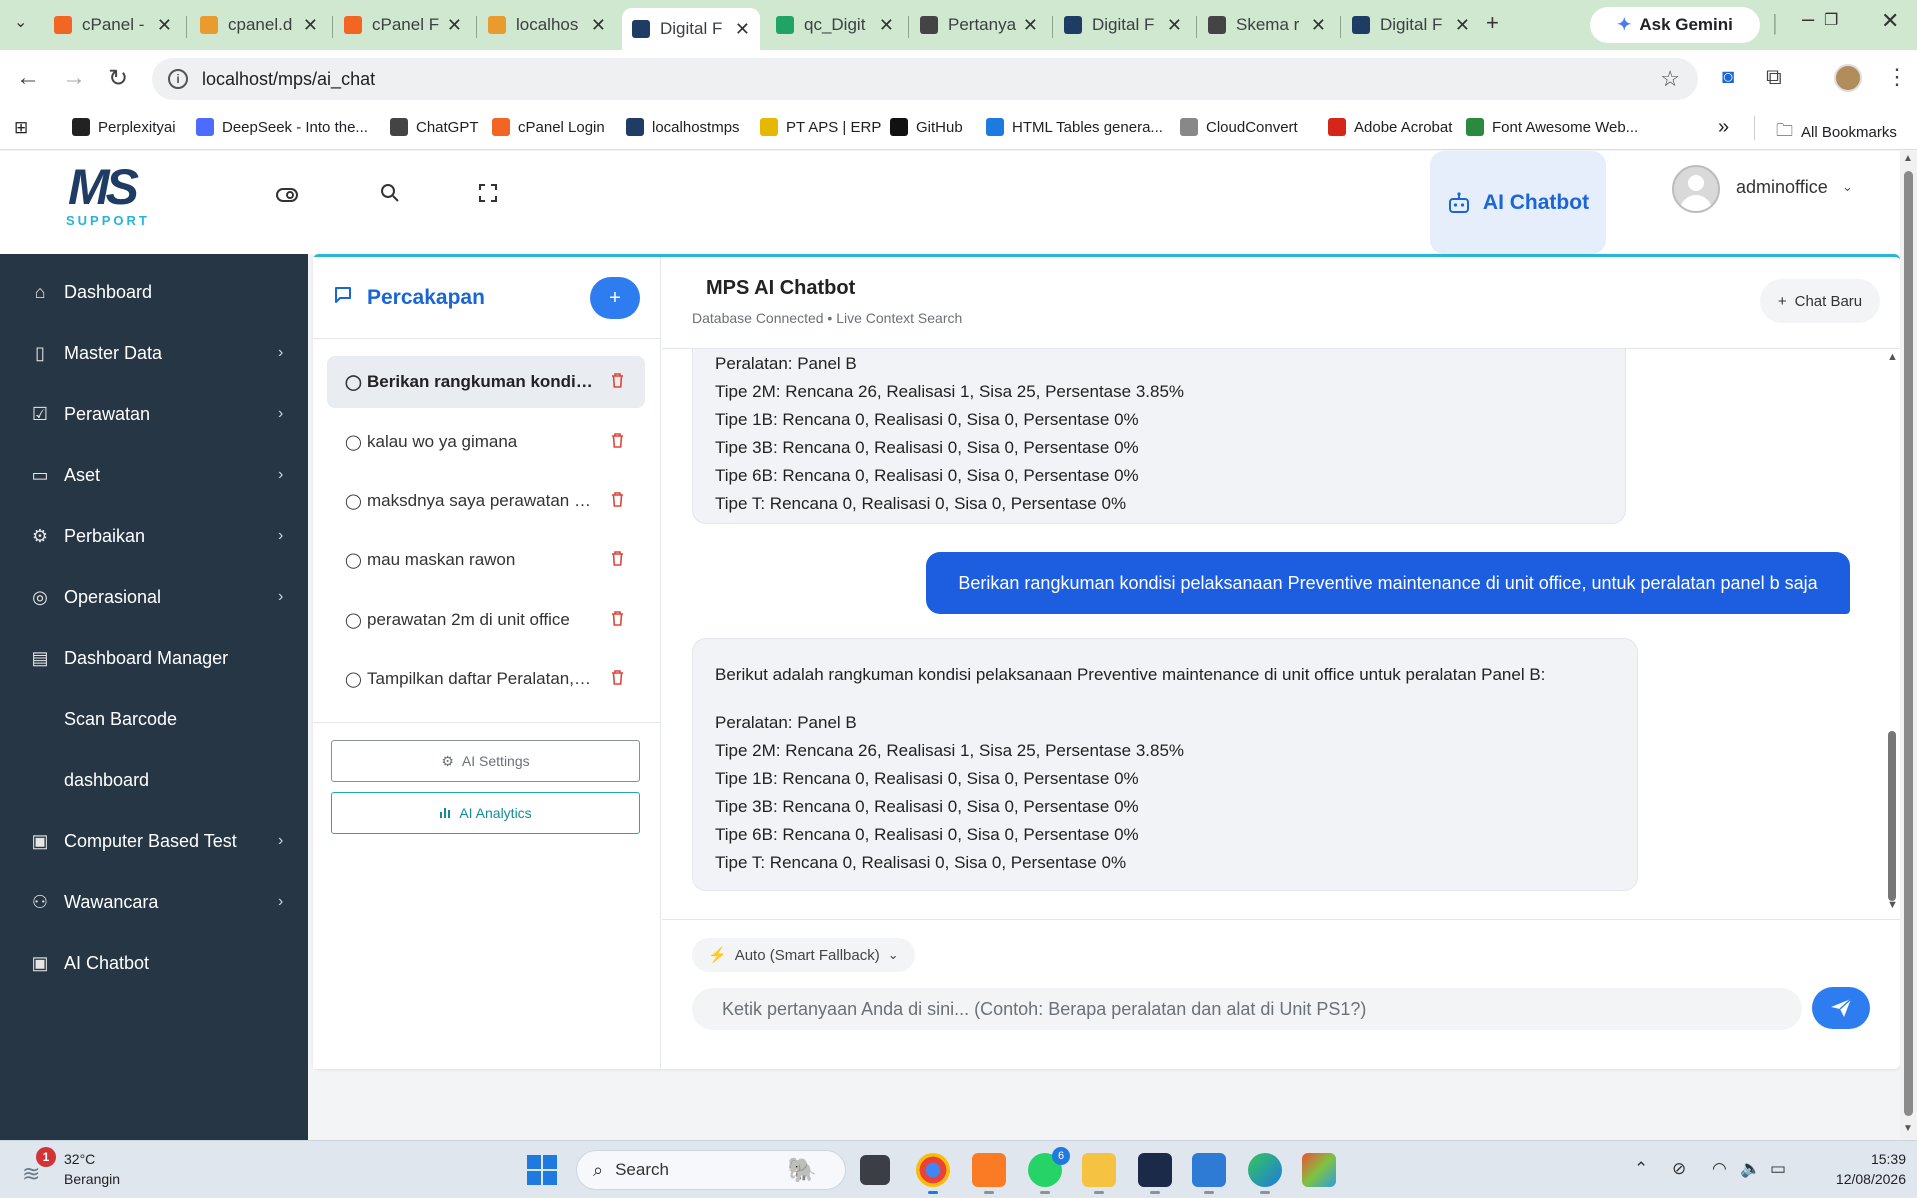 The image size is (1917, 1198). Describe the element at coordinates (1841, 1008) in the screenshot. I see `send-button` at that location.